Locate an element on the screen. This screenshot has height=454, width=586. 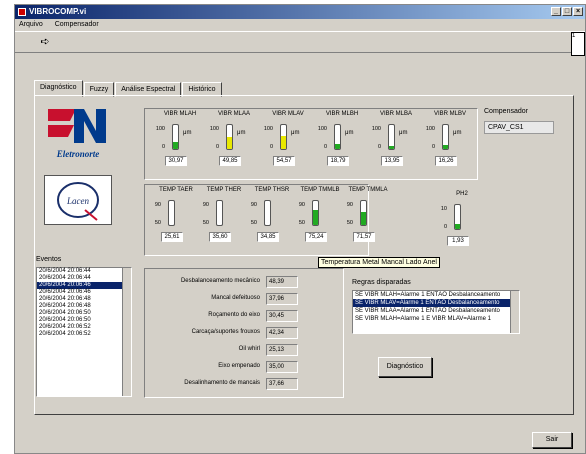
ph2-scale: 10 0 is located at coordinates (441, 218).